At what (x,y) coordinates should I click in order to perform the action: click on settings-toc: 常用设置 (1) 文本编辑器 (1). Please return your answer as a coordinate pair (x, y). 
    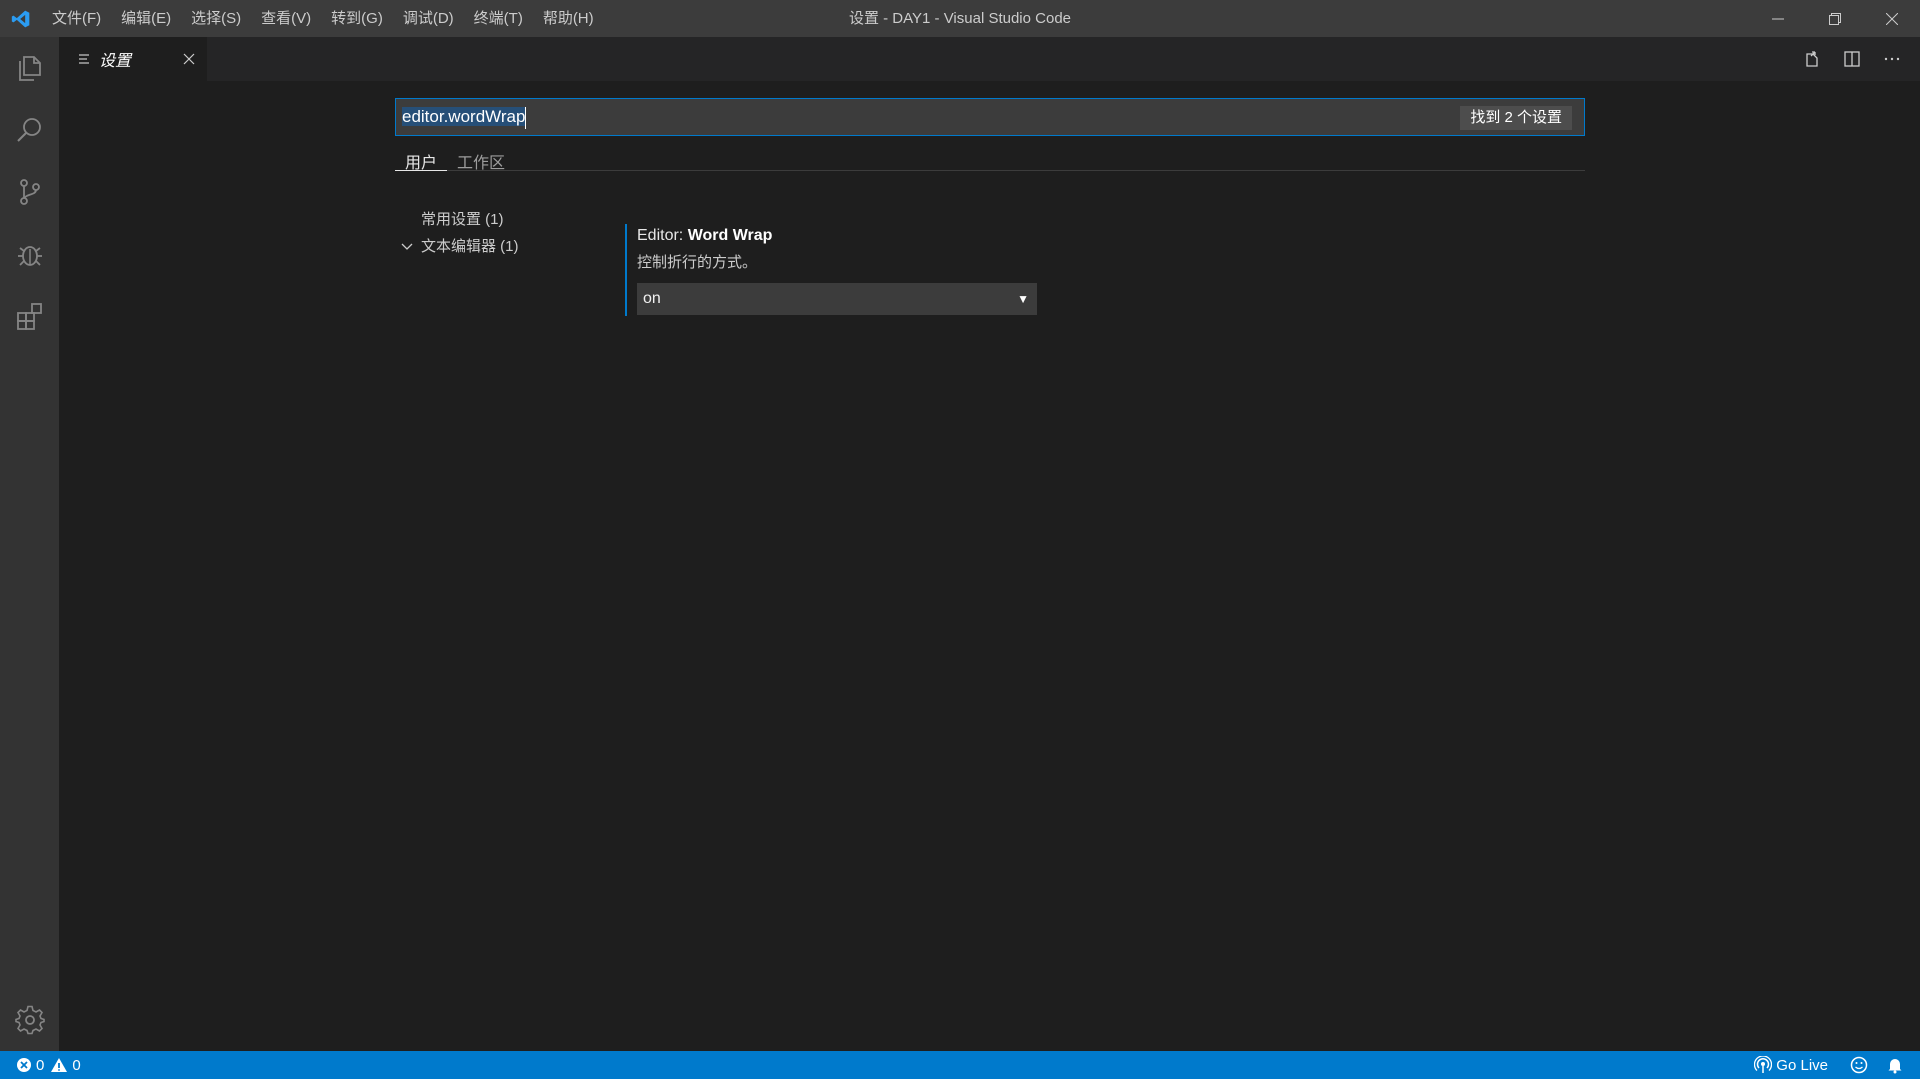
    Looking at the image, I should click on (495, 233).